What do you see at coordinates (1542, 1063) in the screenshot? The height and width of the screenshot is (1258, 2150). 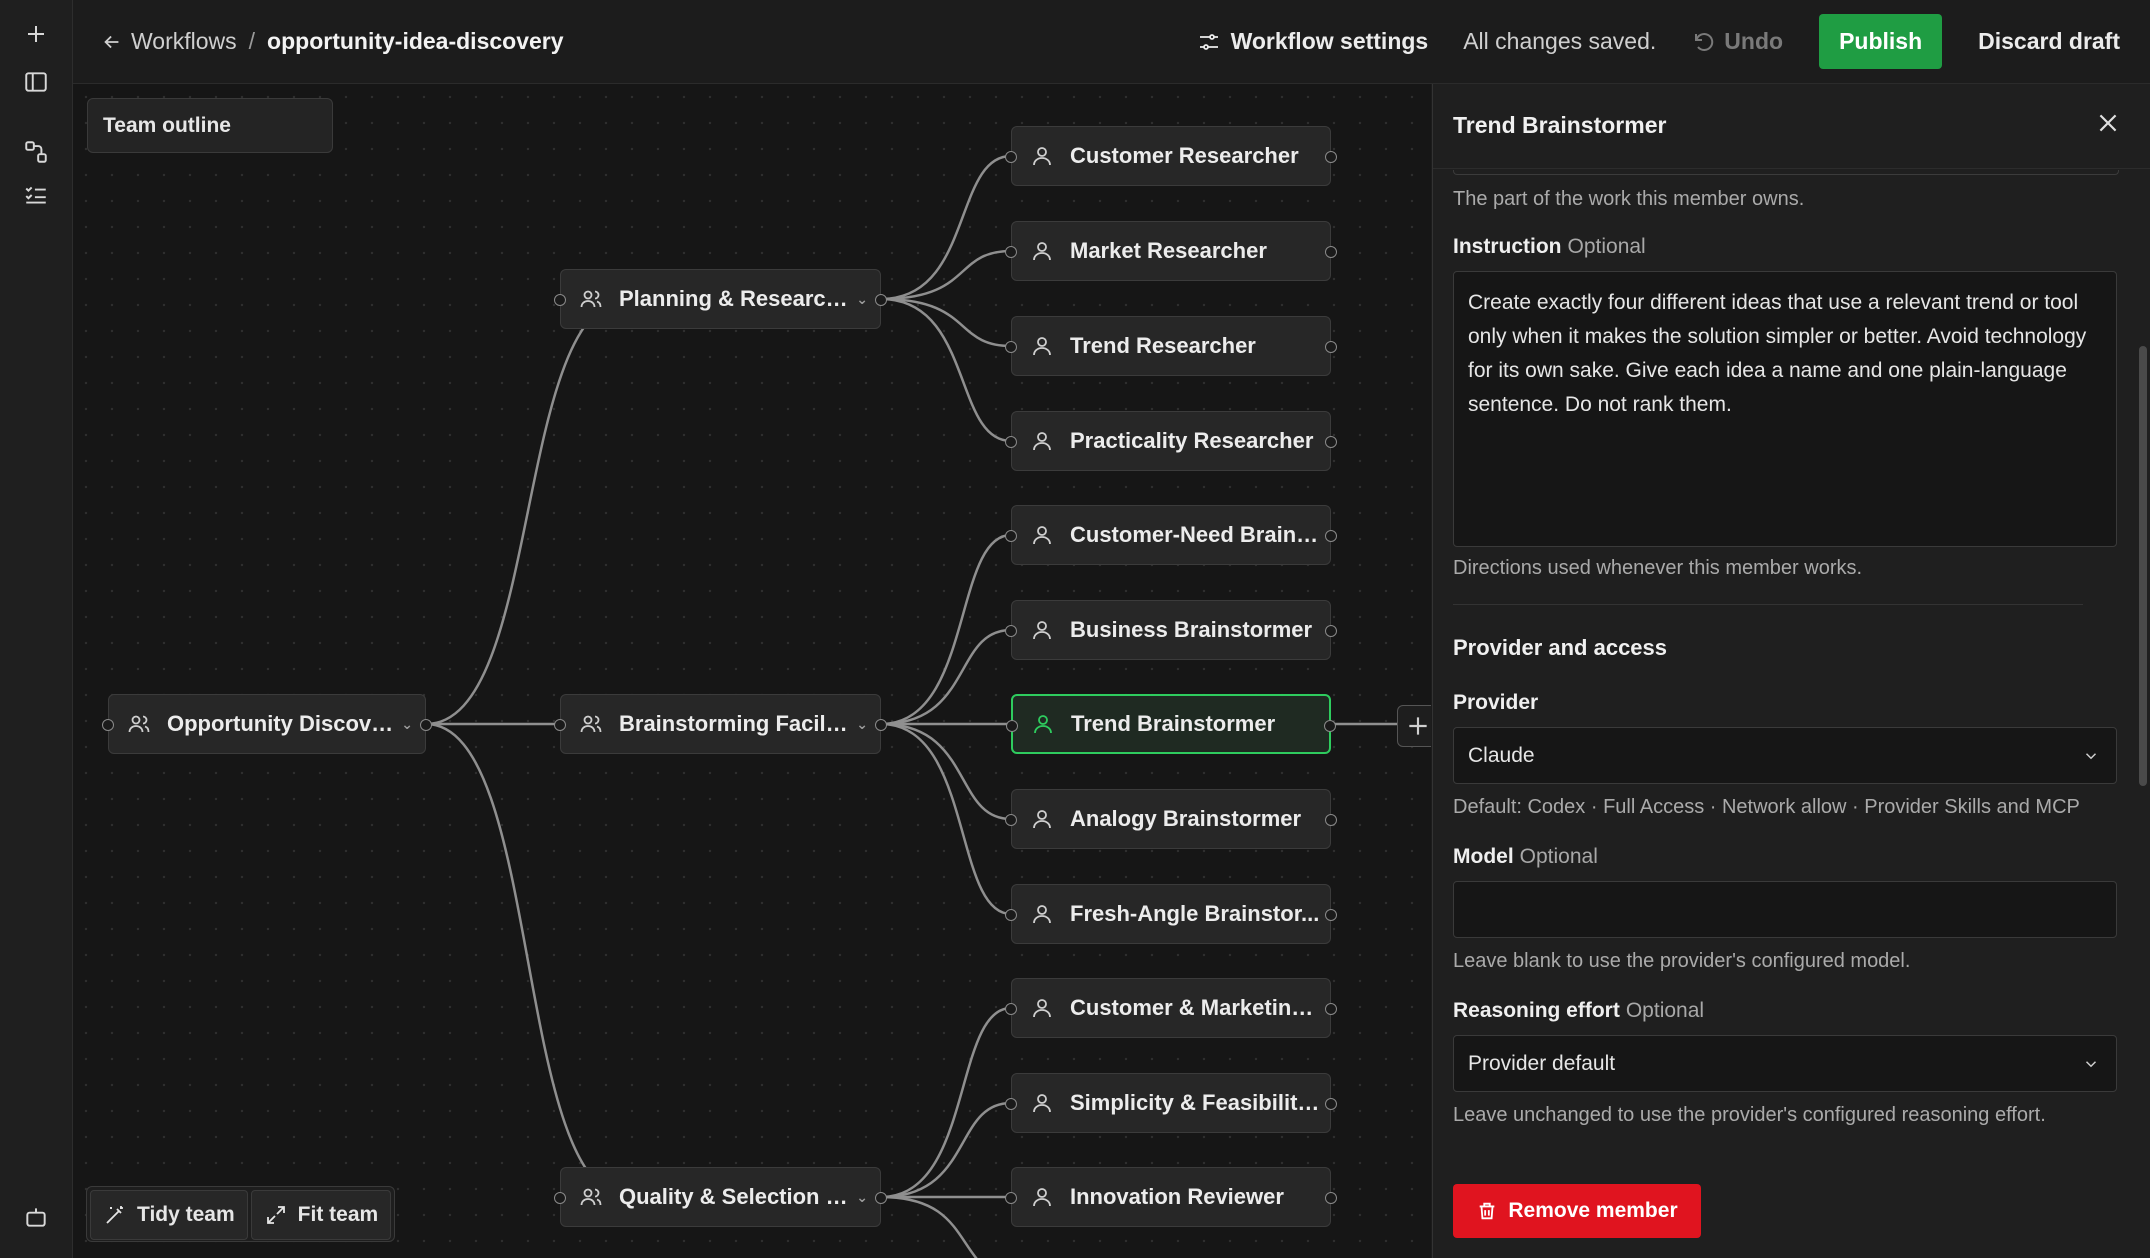 I see `reasoning-effort-value: Provider default` at bounding box center [1542, 1063].